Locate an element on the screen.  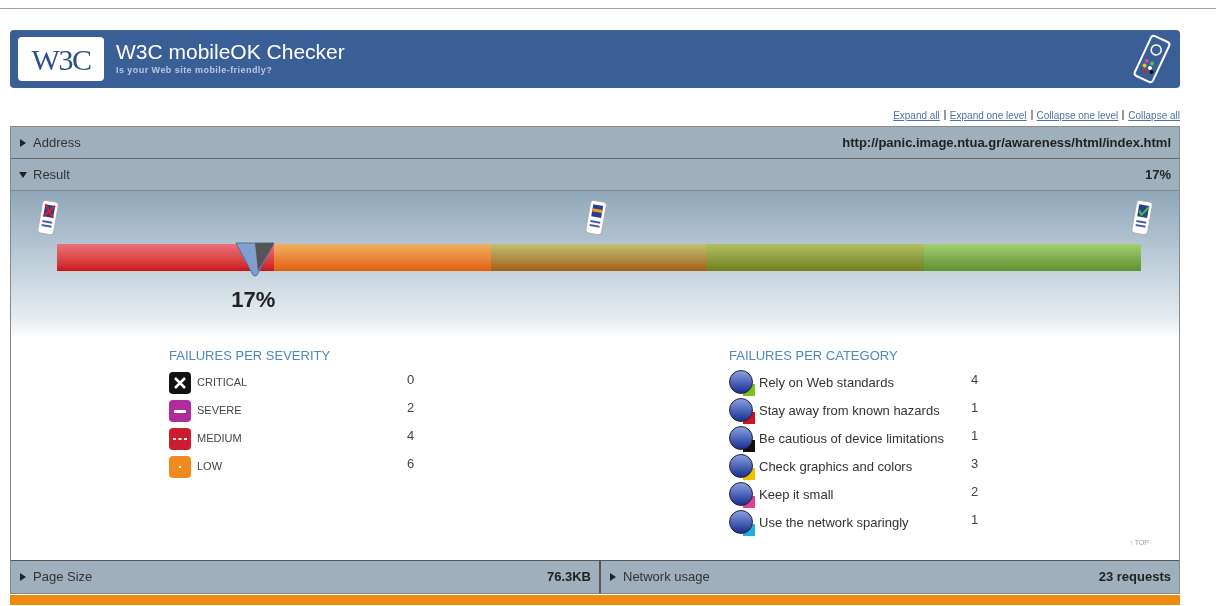
category-label: Be cautious of device limitations is located at coordinates (852, 438).